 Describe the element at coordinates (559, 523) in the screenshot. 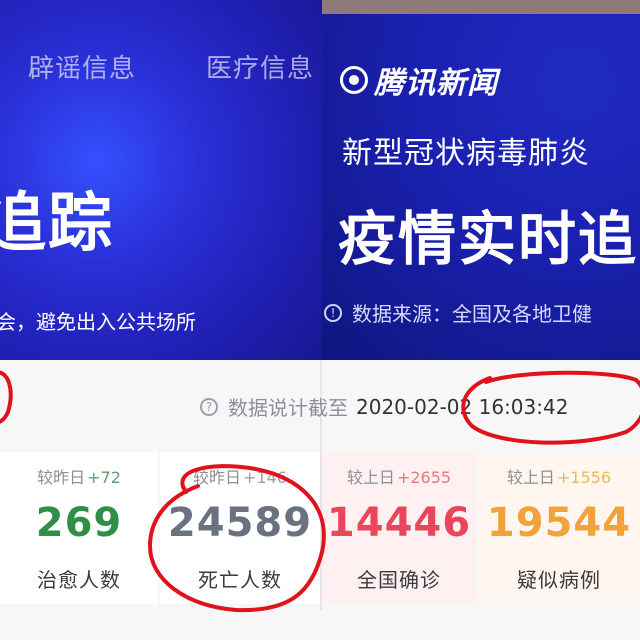

I see `stat-value: 19544` at that location.